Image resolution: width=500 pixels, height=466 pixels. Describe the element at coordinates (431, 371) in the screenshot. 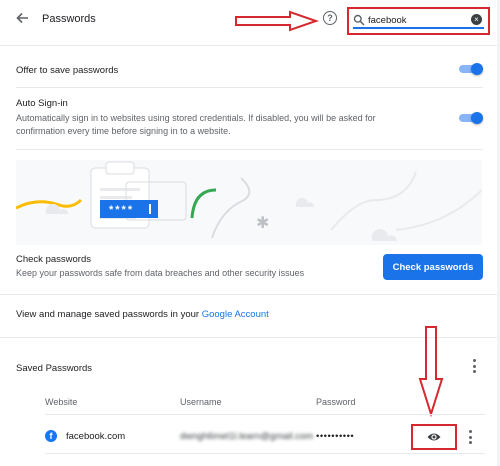

I see `annotation-arrow-down` at that location.